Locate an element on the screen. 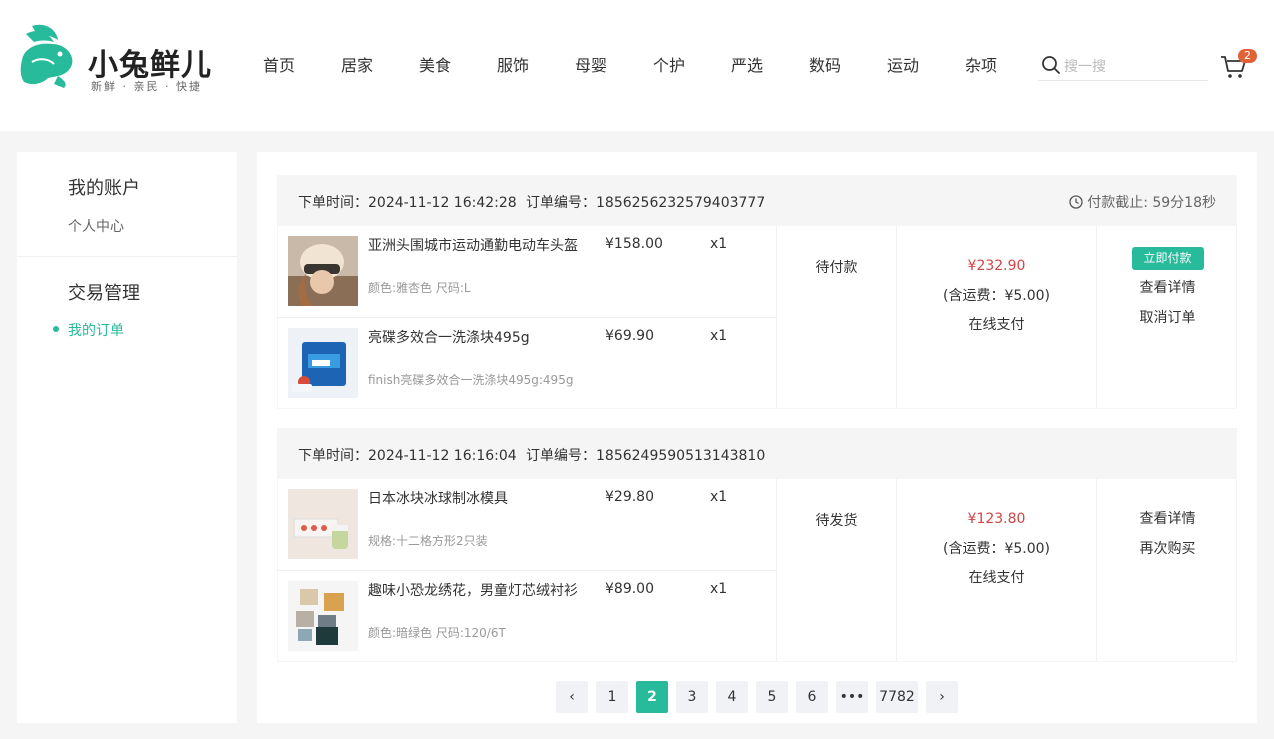  page-button: 4 is located at coordinates (732, 697).